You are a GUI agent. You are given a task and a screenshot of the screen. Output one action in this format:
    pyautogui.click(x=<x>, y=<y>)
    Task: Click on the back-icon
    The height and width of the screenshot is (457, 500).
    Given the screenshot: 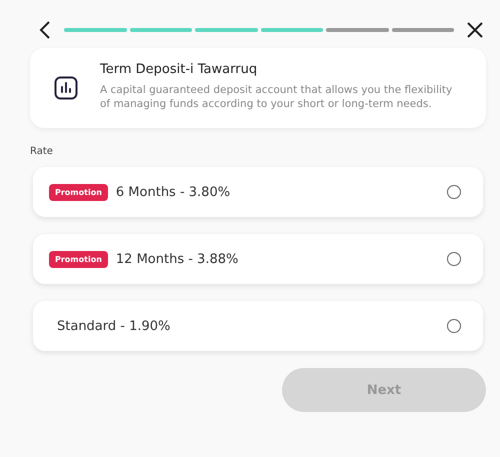 What is the action you would take?
    pyautogui.click(x=45, y=30)
    